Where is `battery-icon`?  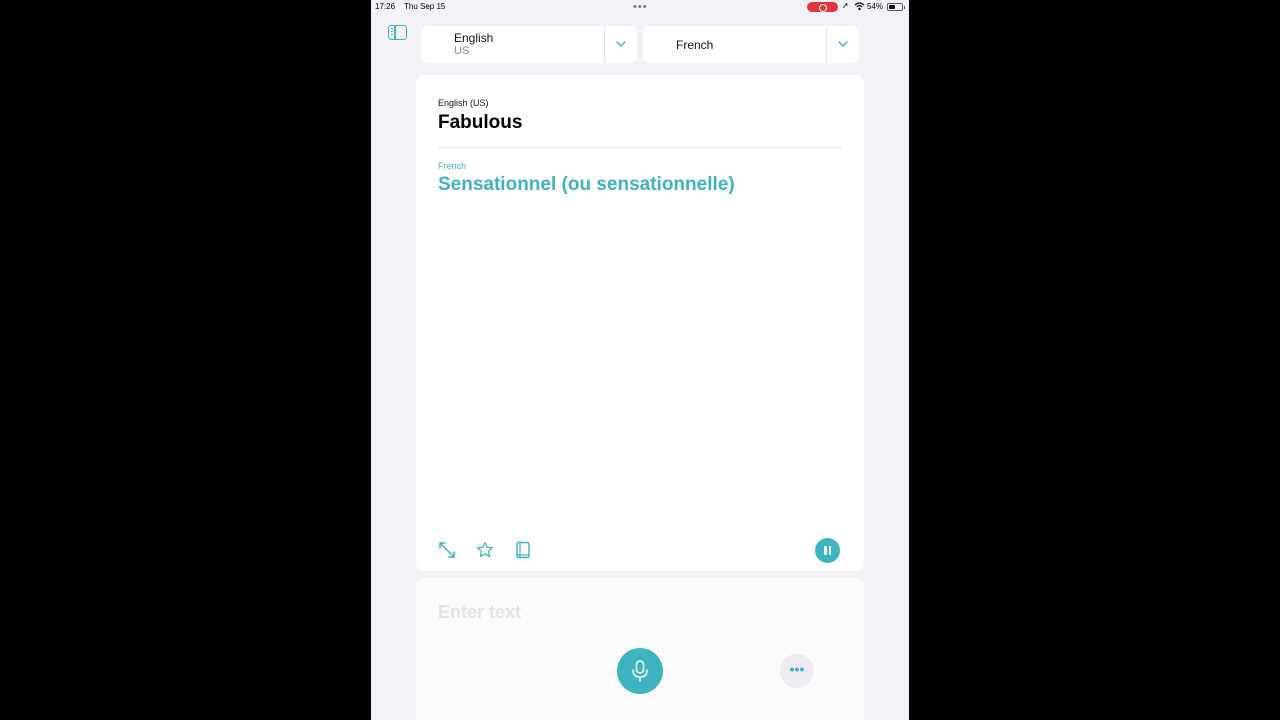
battery-icon is located at coordinates (896, 7).